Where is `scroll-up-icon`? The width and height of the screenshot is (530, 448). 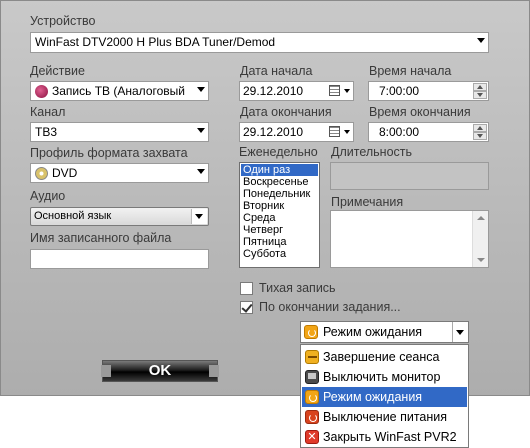
scroll-up-icon is located at coordinates (481, 218).